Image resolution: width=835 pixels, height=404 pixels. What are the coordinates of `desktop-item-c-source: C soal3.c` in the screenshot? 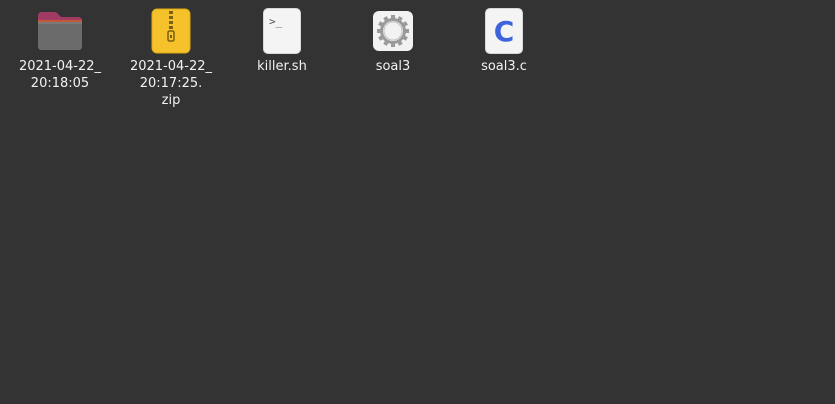 It's located at (504, 41).